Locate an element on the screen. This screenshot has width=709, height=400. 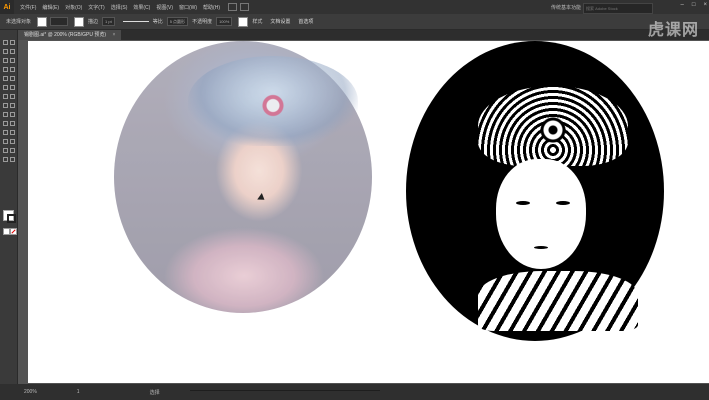
window-controls: – □ × is located at coordinates (694, 5).